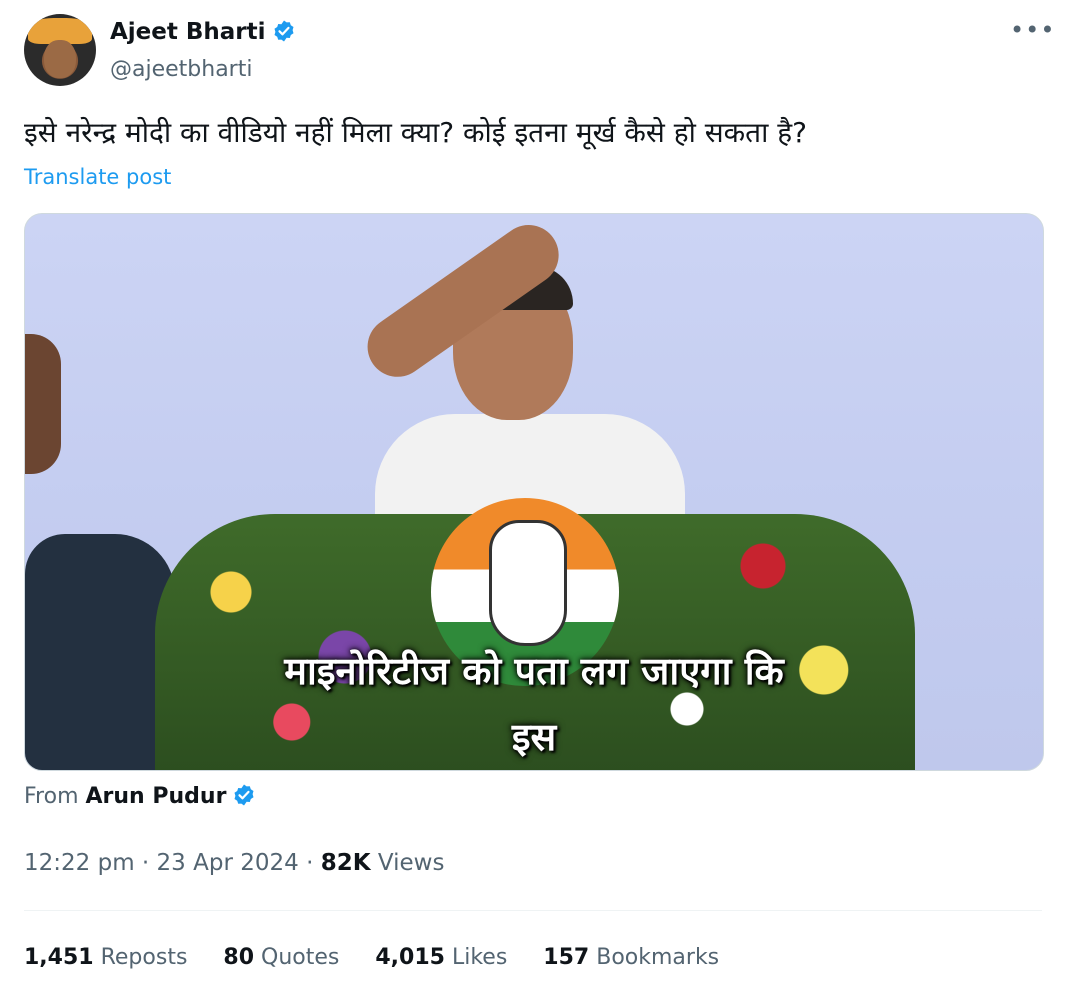  I want to click on bookmarks-stat: 157 Bookmarks, so click(631, 958).